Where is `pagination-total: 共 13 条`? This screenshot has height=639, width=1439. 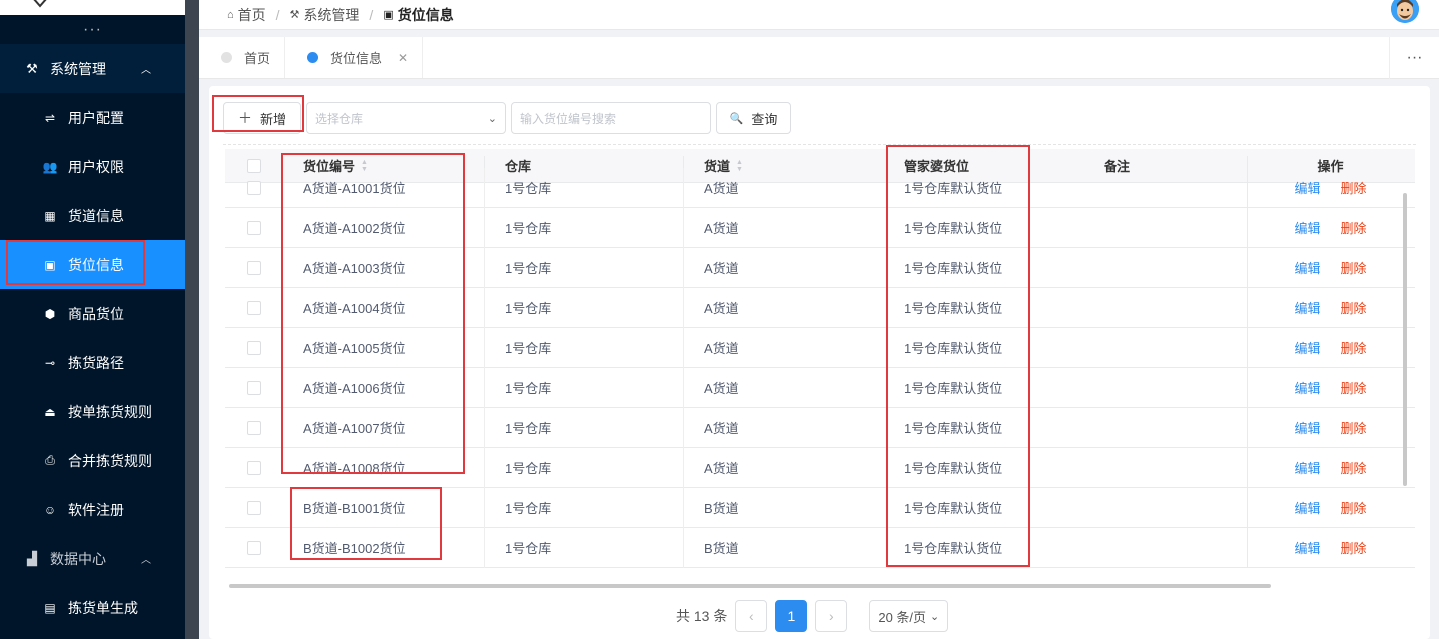
pagination-total: 共 13 条 is located at coordinates (702, 616).